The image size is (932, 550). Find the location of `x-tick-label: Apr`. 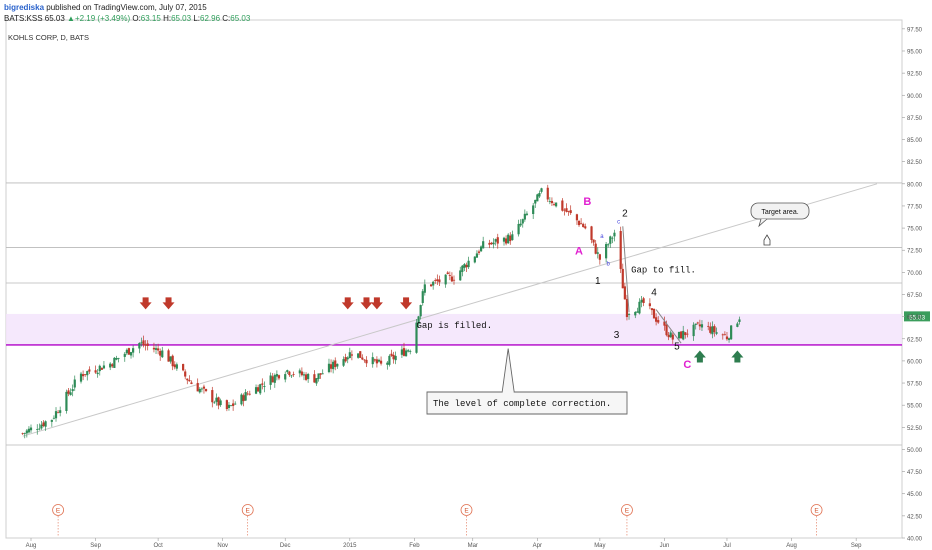

x-tick-label: Apr is located at coordinates (537, 546).